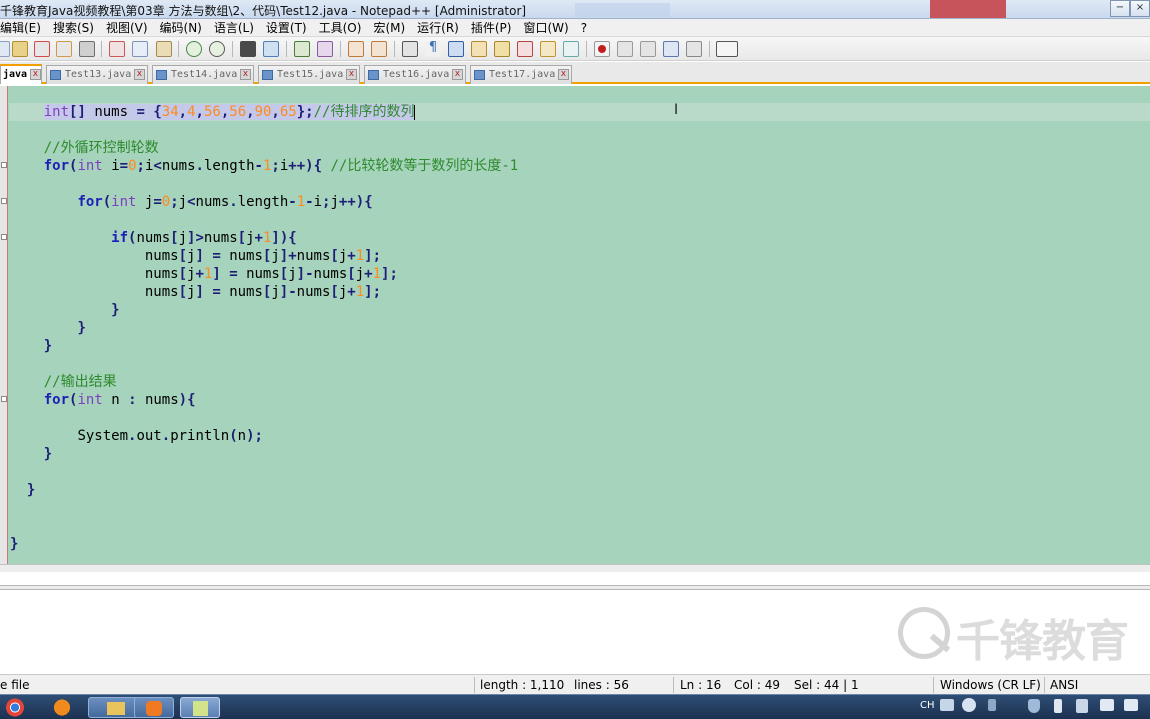  Describe the element at coordinates (340, 27) in the screenshot. I see `menu-tools: 工具(O)` at that location.